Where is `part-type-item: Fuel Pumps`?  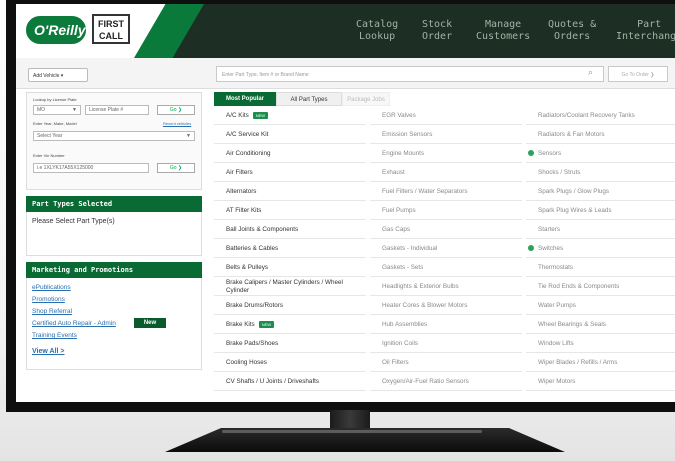 part-type-item: Fuel Pumps is located at coordinates (446, 210).